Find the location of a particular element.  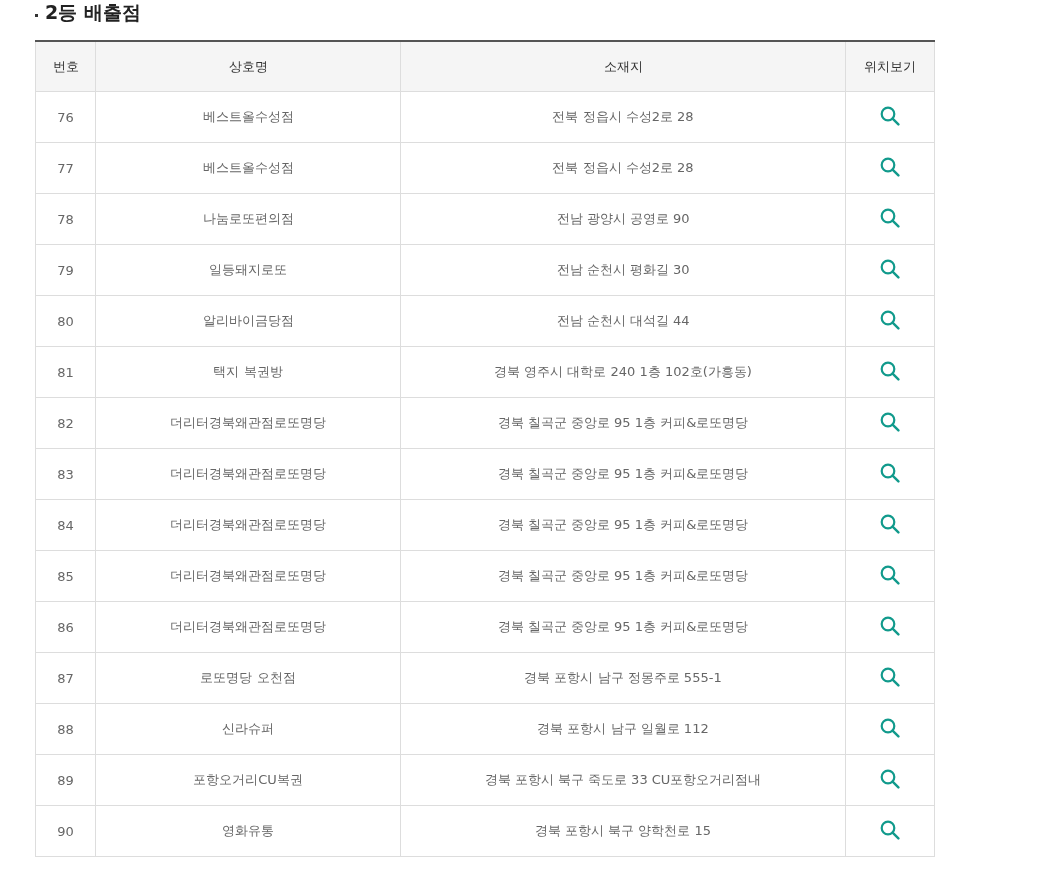

table-cell: 80 is located at coordinates (65, 321).